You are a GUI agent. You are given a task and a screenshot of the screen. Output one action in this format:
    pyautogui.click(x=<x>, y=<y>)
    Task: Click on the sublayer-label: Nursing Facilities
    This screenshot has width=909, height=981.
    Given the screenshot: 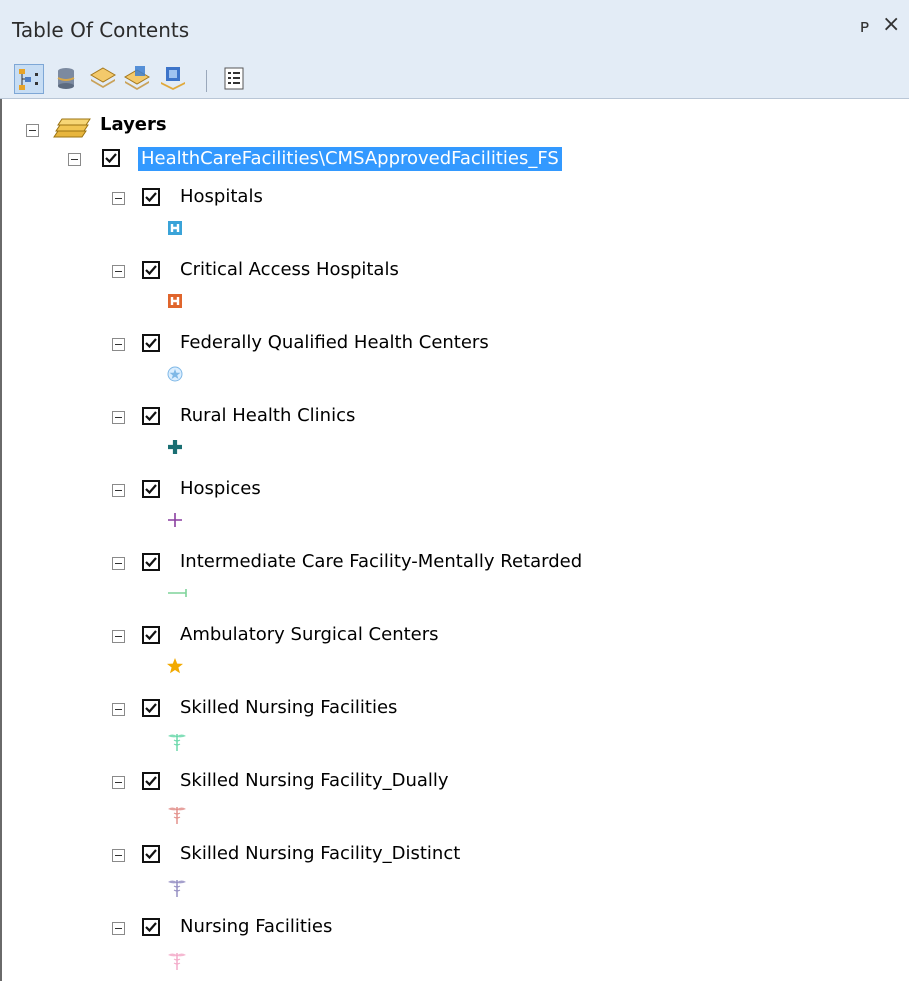 What is the action you would take?
    pyautogui.click(x=256, y=927)
    